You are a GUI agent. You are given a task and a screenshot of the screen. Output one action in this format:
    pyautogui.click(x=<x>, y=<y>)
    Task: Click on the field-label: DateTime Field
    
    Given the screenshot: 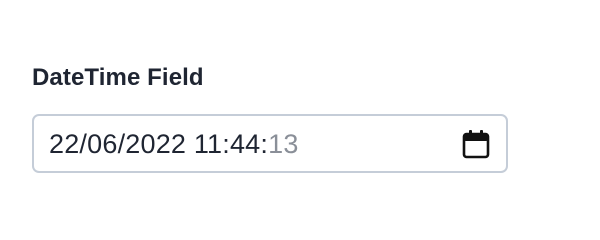 What is the action you would take?
    pyautogui.click(x=118, y=77)
    